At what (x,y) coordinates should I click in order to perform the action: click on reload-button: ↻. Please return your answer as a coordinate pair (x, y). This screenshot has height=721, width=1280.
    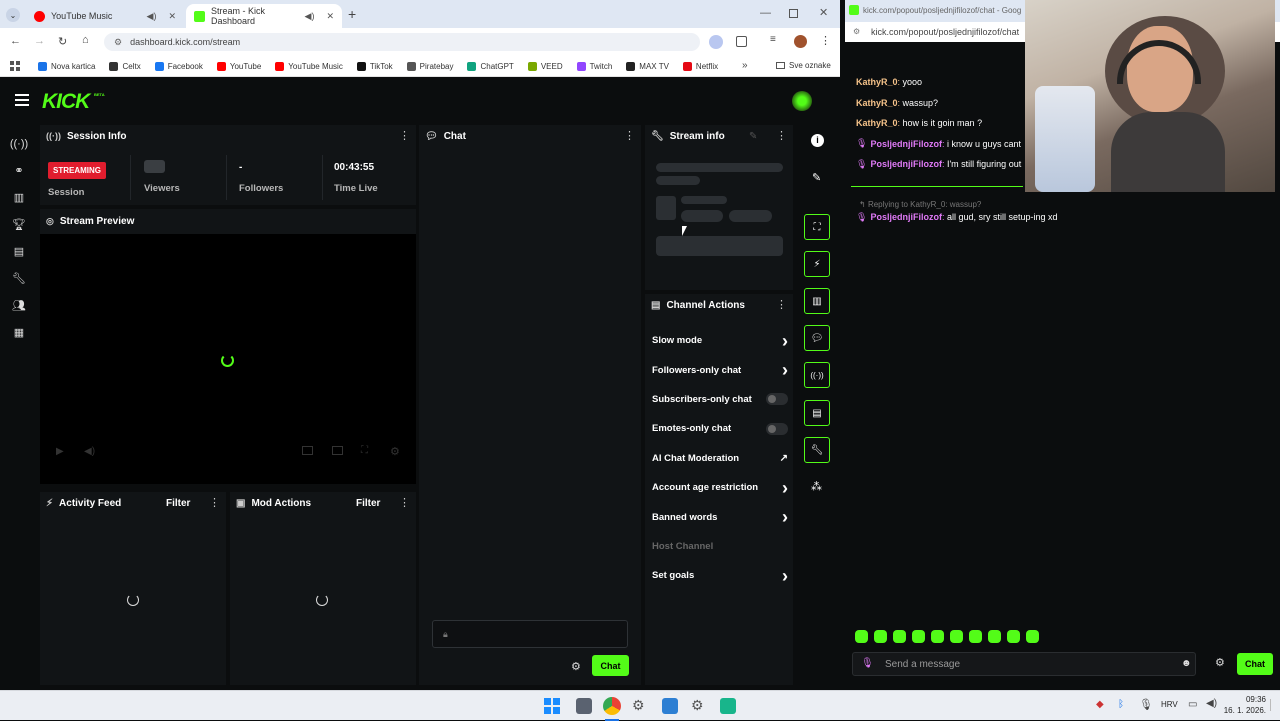
    Looking at the image, I should click on (62, 41).